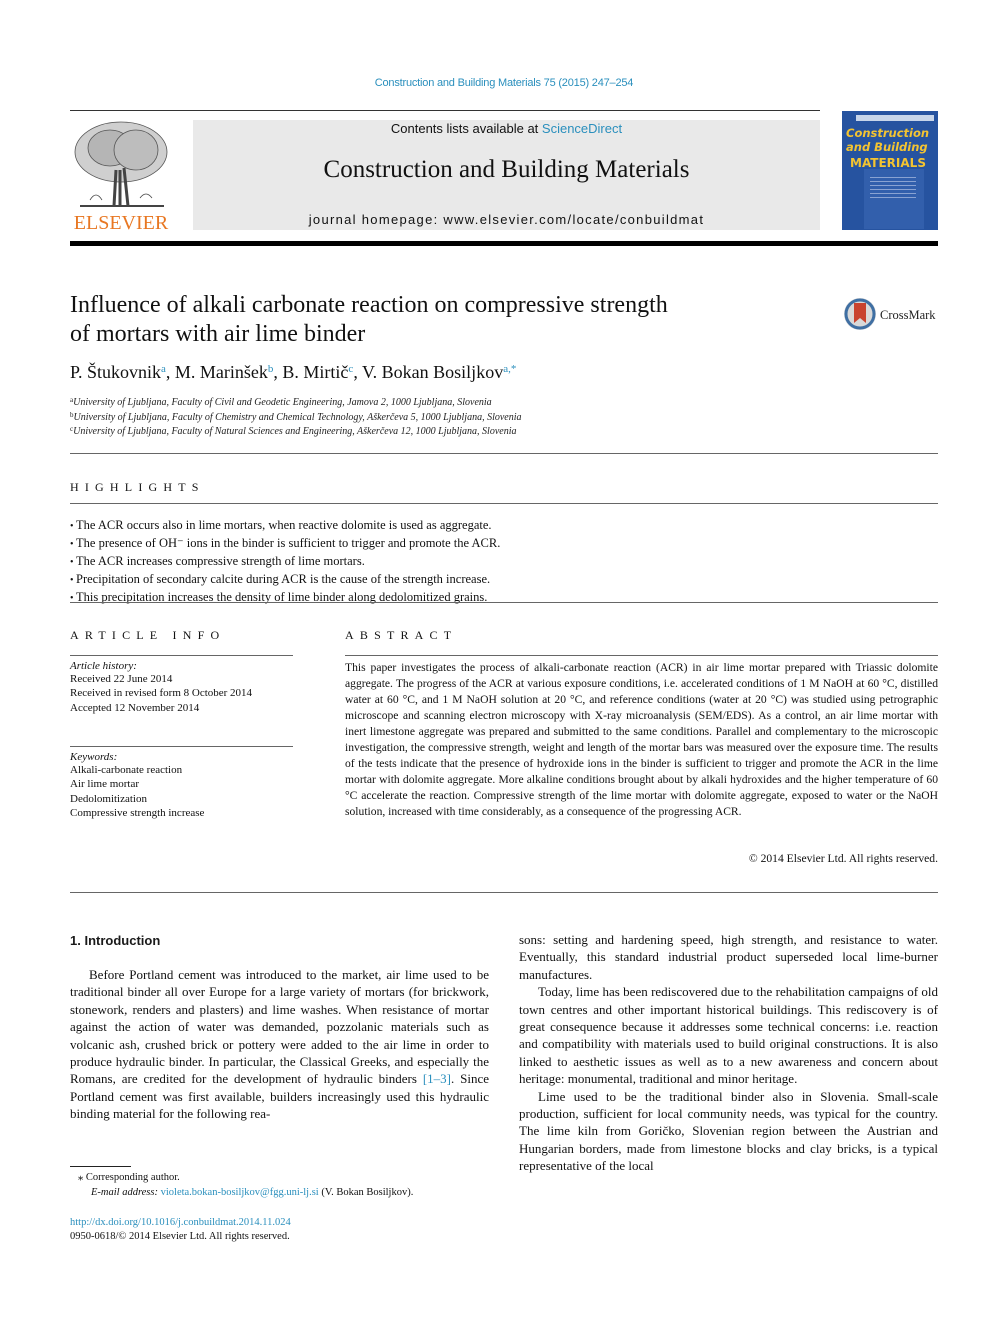  I want to click on section-heading-introduction: 1. Introduction, so click(115, 940).